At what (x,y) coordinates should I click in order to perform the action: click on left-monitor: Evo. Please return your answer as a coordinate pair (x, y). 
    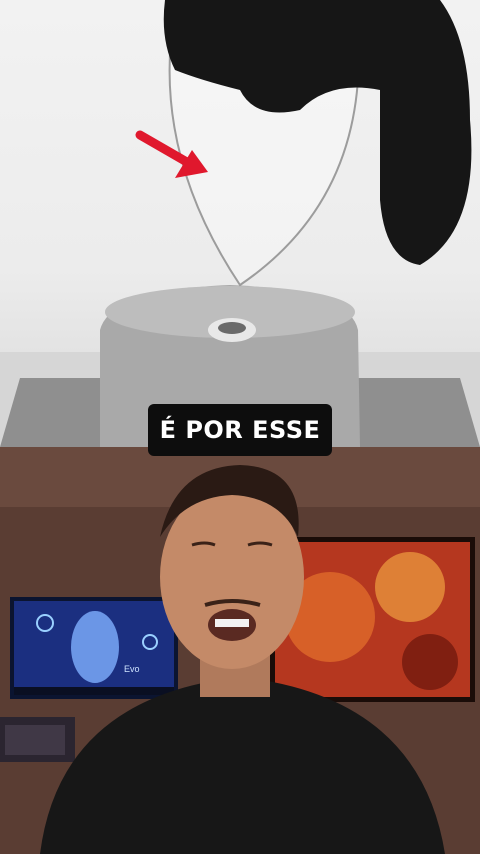
    Looking at the image, I should click on (94, 648).